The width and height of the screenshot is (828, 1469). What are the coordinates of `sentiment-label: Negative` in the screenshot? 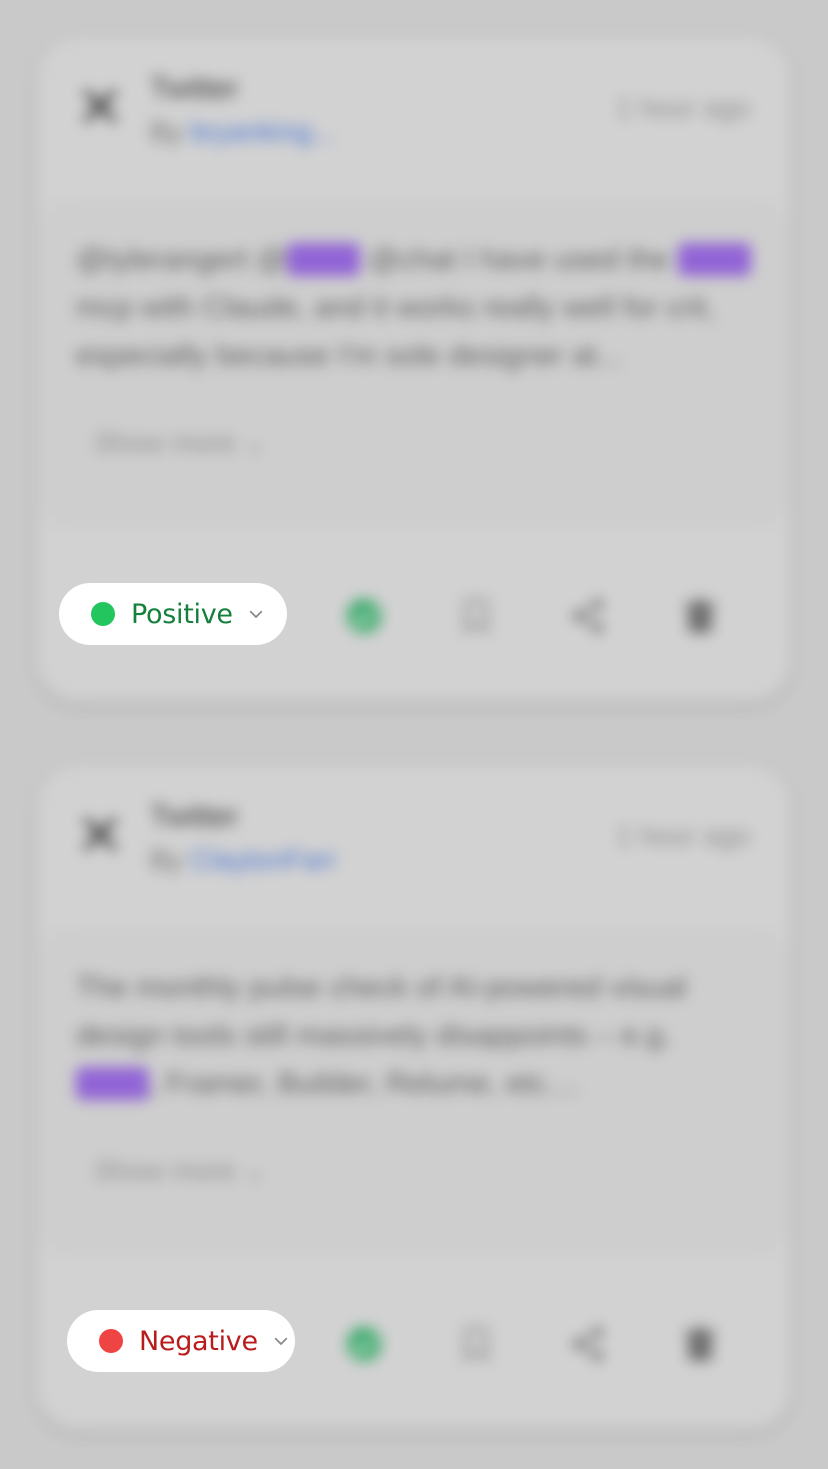 It's located at (198, 1341).